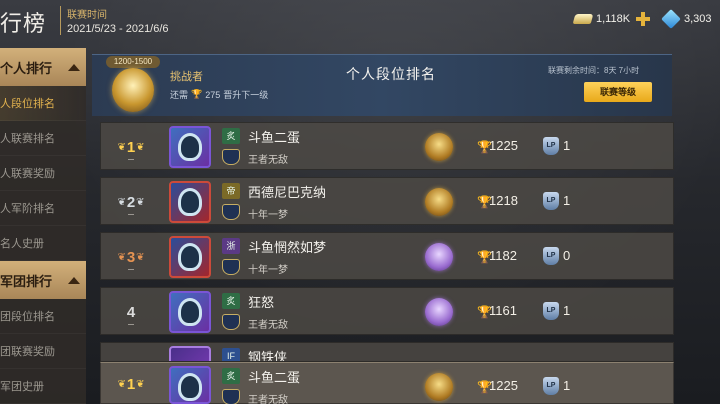  I want to click on gem-icon, so click(671, 19).